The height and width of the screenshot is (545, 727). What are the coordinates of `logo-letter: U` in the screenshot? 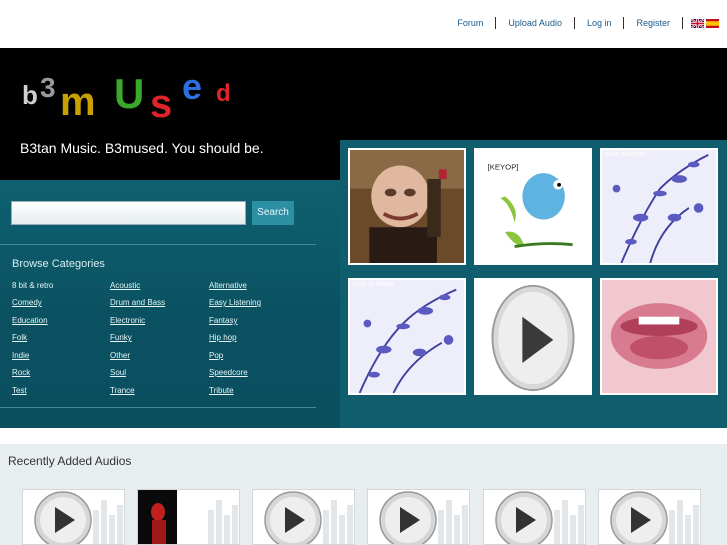 It's located at (129, 93).